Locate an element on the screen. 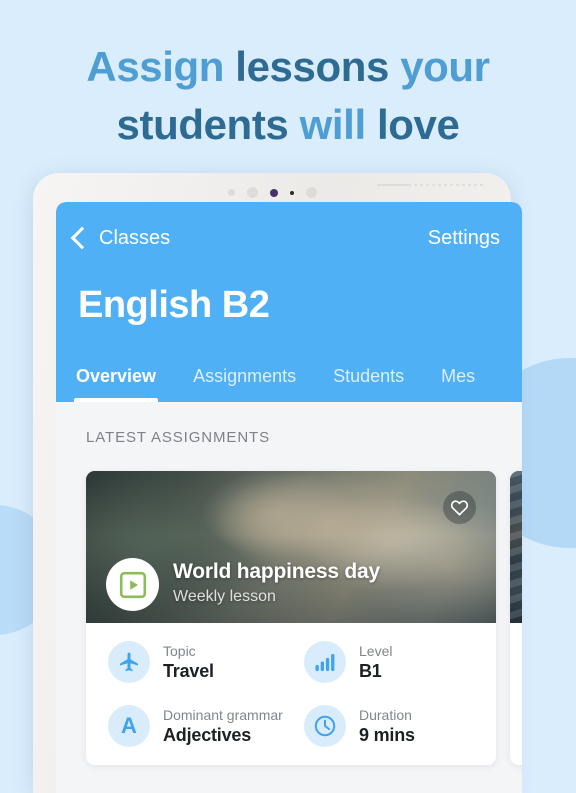 The height and width of the screenshot is (793, 576). page-headline: Assign lessons your students will love is located at coordinates (288, 96).